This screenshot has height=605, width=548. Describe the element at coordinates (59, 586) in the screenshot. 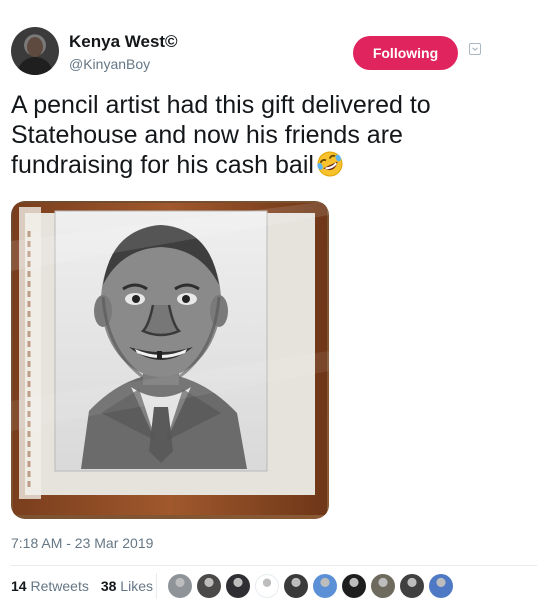

I see `retweets-label: Retweets` at that location.